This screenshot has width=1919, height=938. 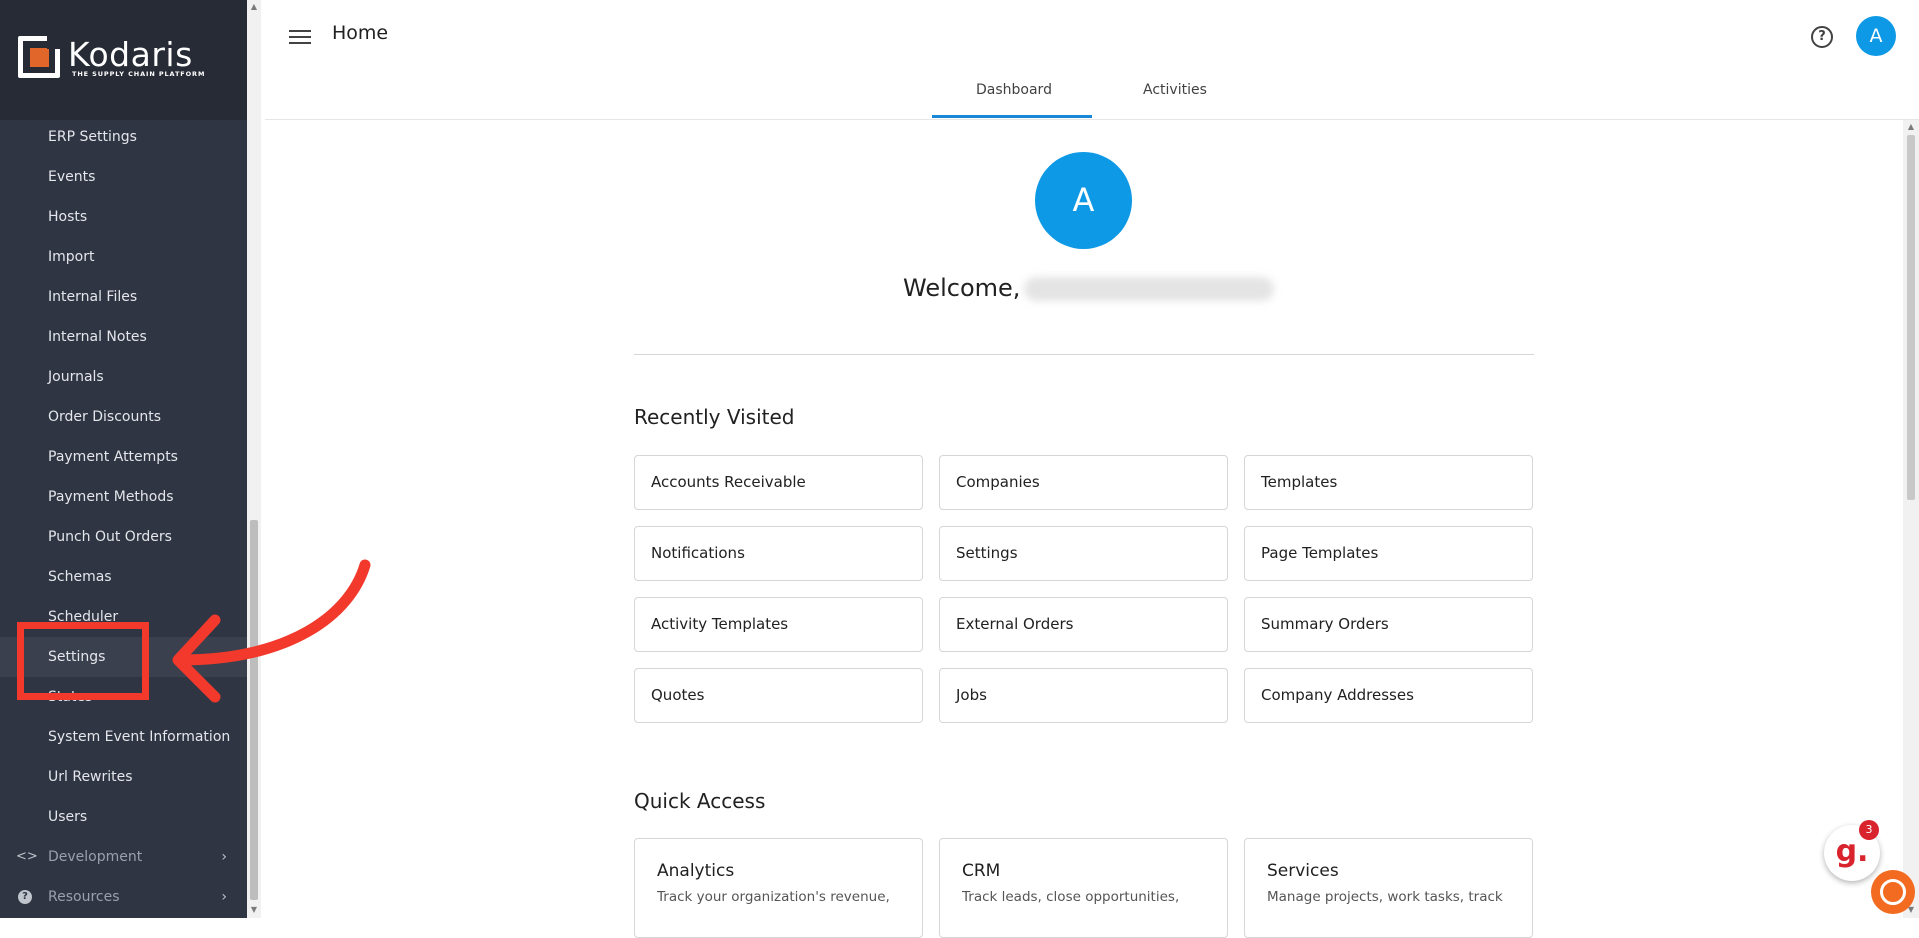 I want to click on quick-card-title: Analytics, so click(x=696, y=871).